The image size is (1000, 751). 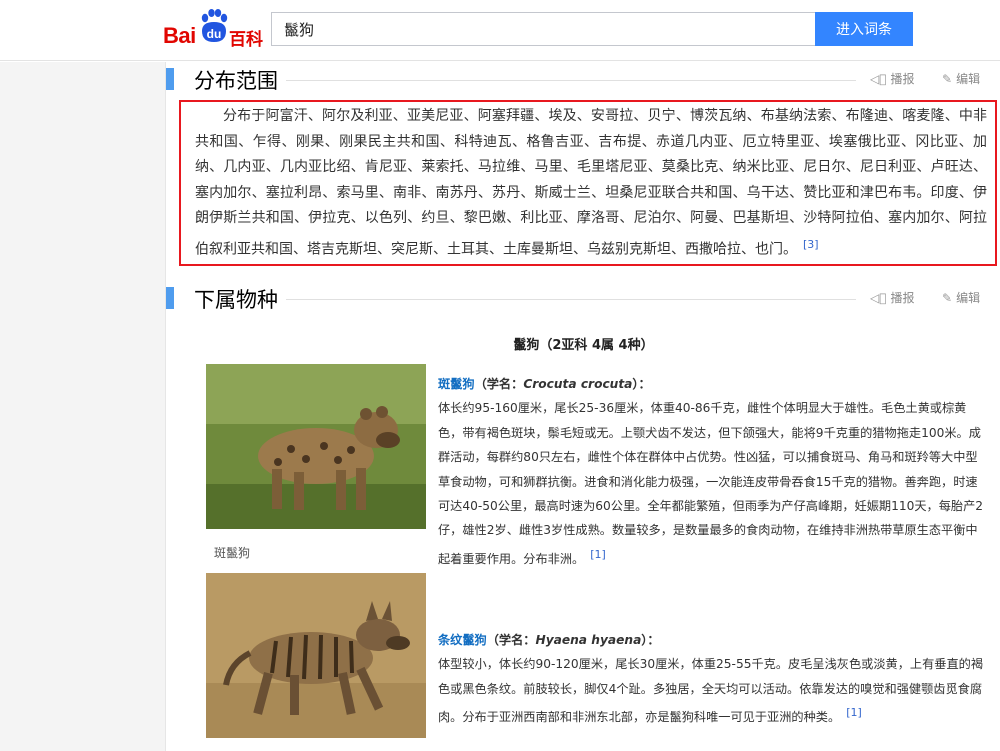 I want to click on latin-name: Hyaena hyaena, so click(x=588, y=640).